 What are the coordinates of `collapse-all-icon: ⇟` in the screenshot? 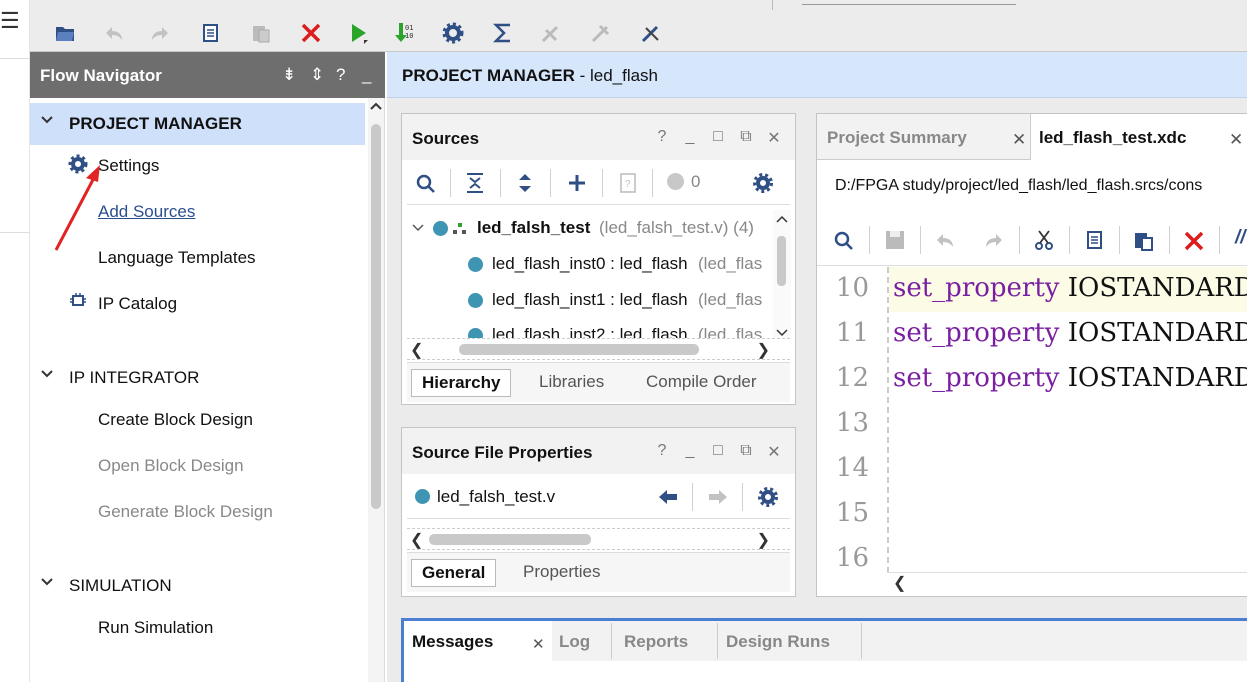 It's located at (289, 75).